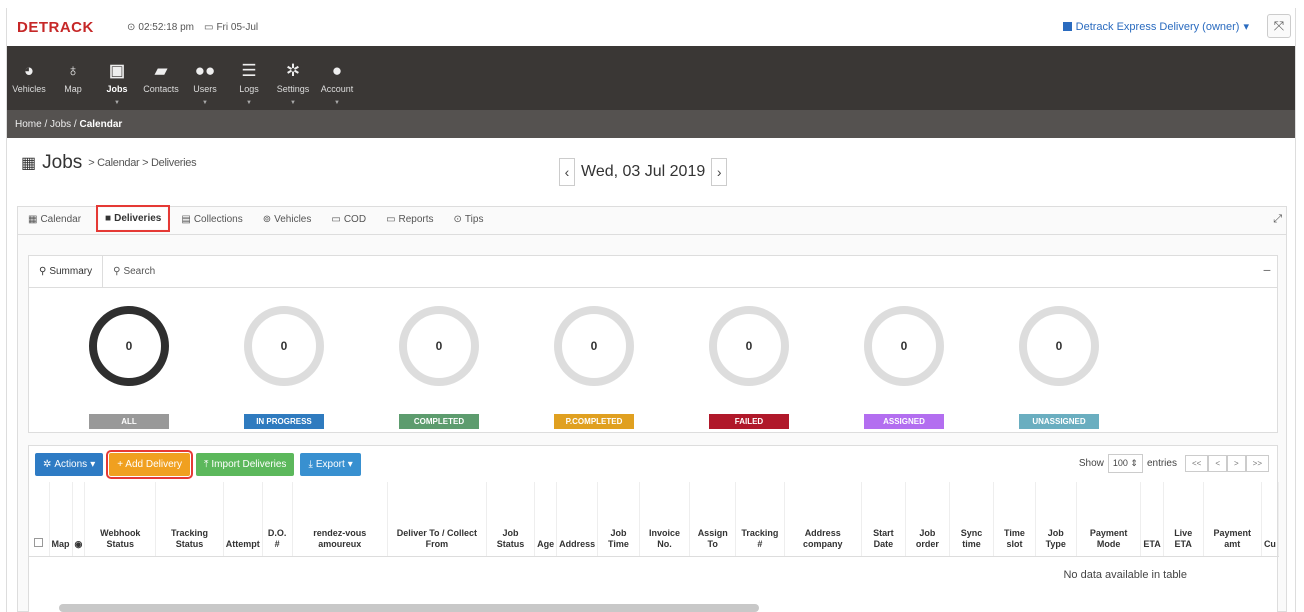 Image resolution: width=1304 pixels, height=612 pixels. I want to click on tab-label: Vehicles, so click(293, 219).